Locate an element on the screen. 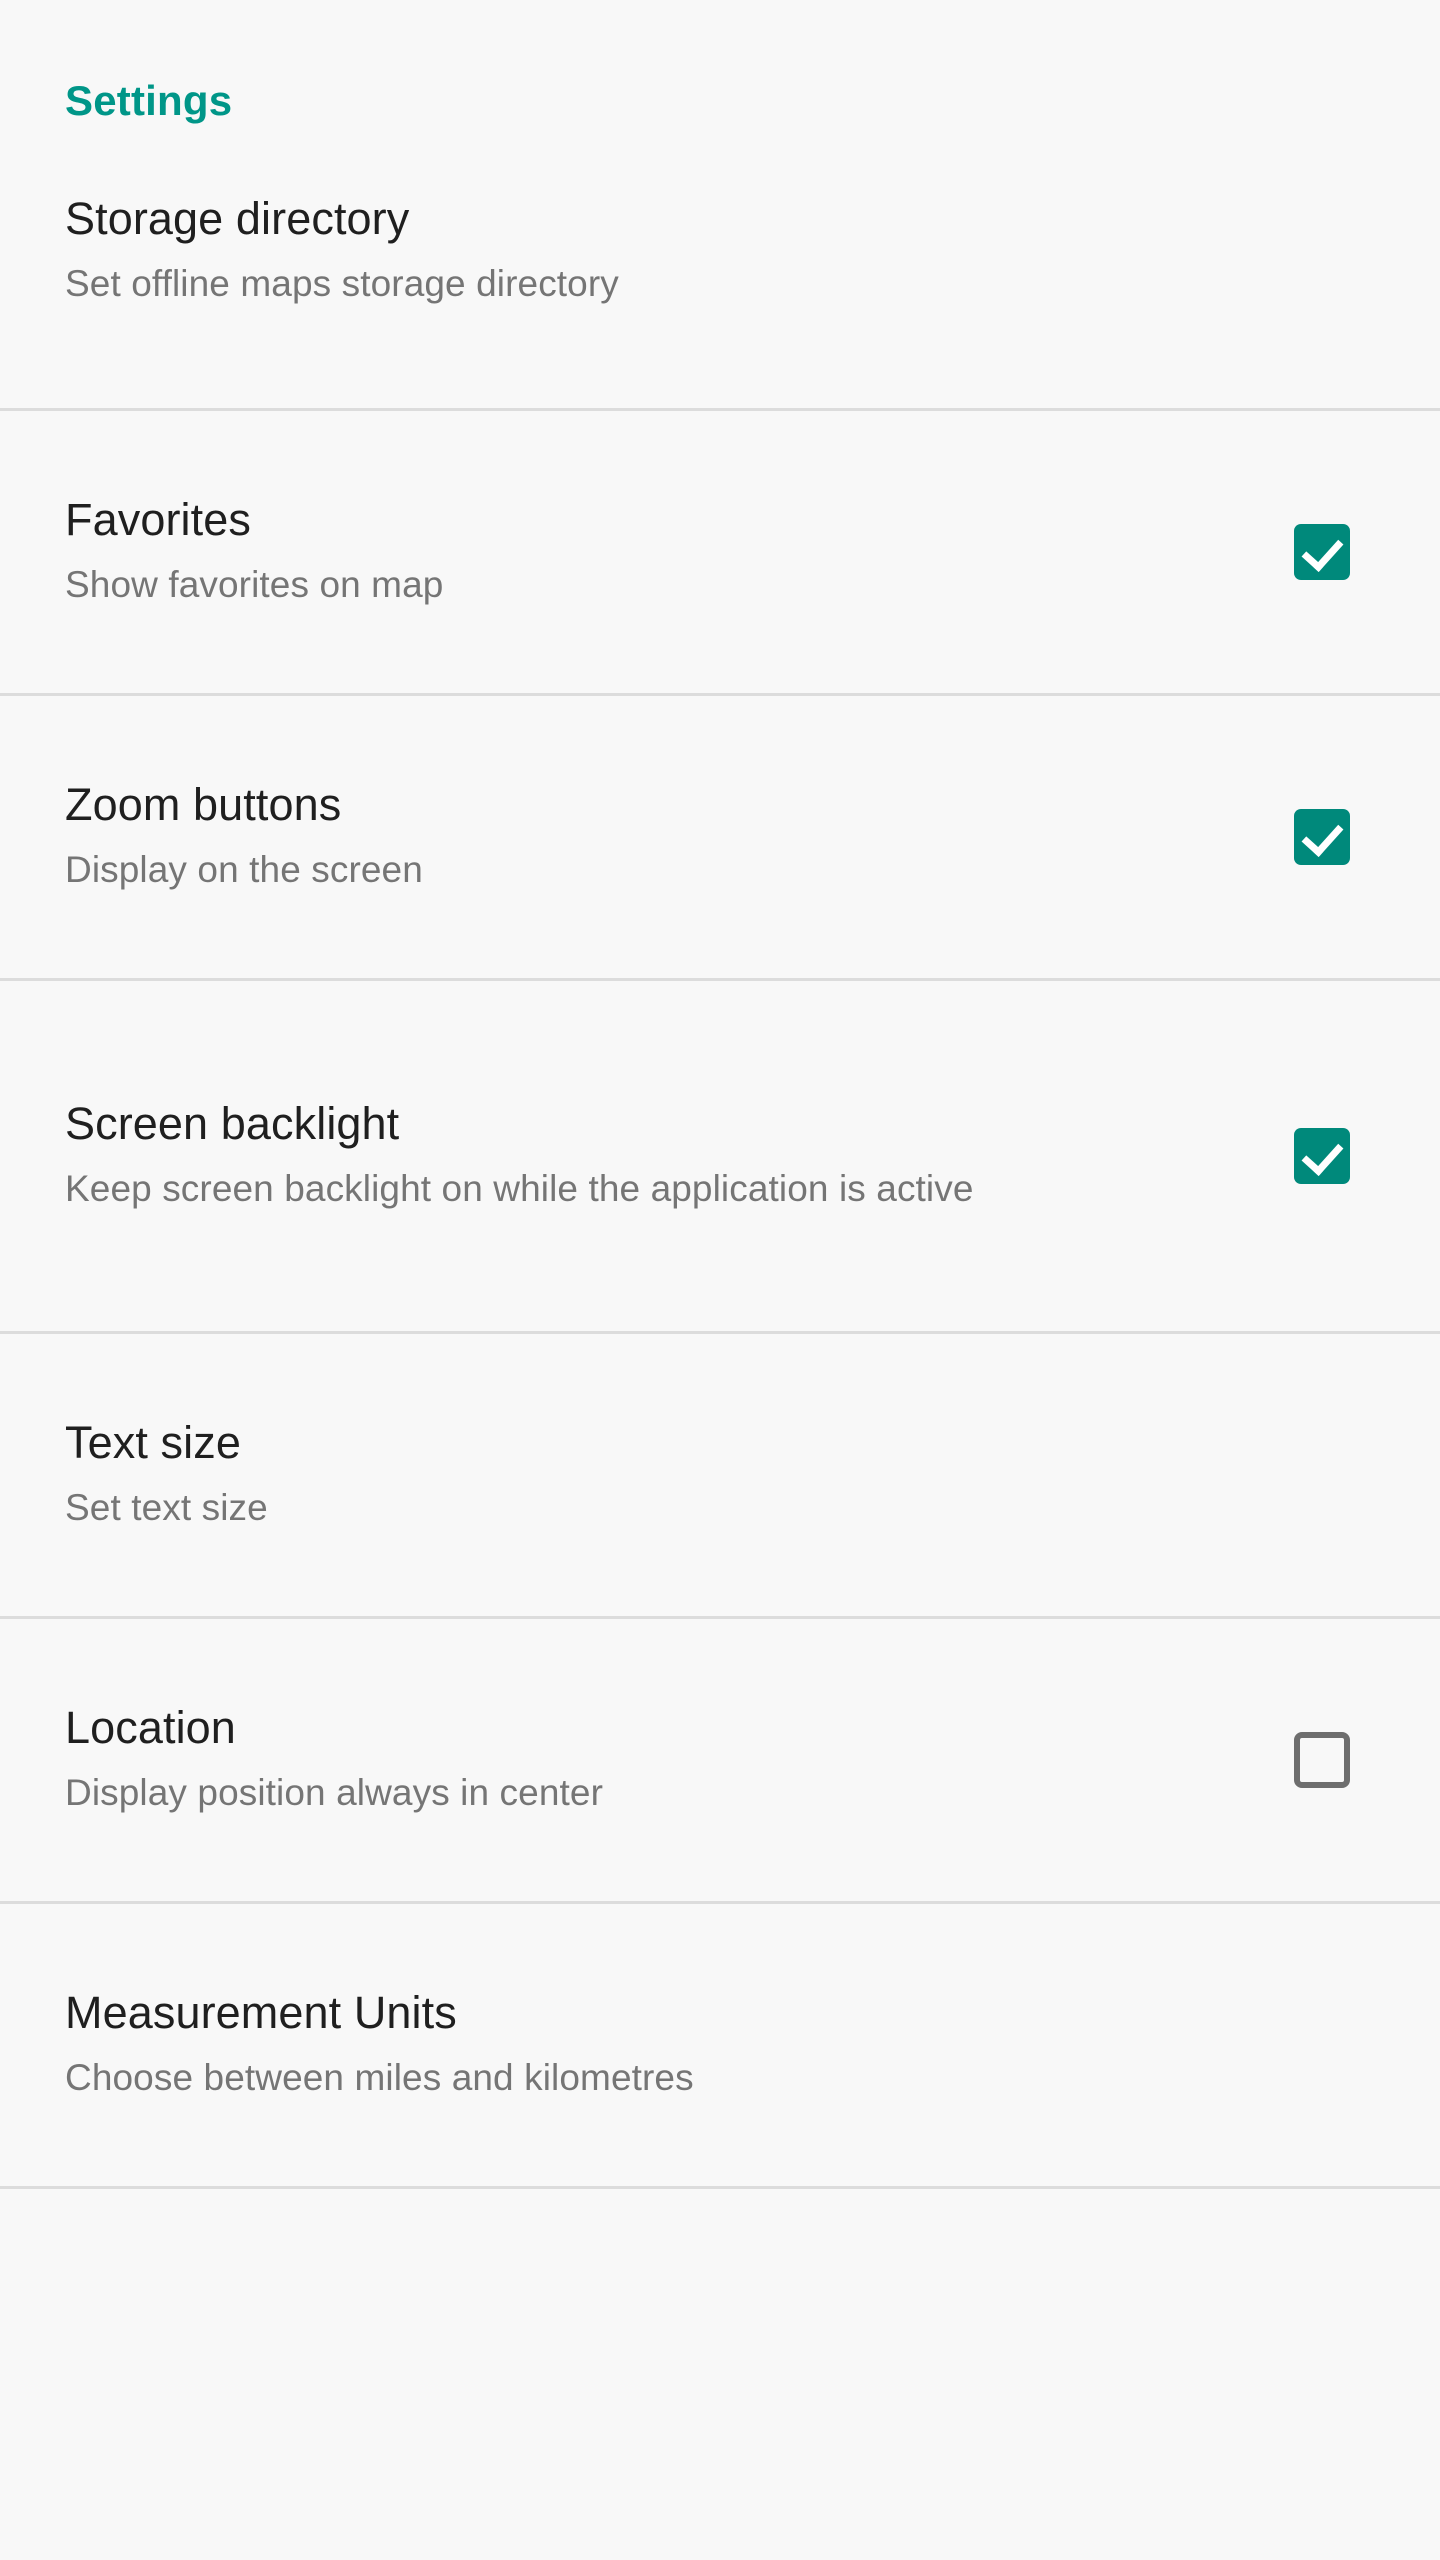  preference-title: Location is located at coordinates (150, 1727).